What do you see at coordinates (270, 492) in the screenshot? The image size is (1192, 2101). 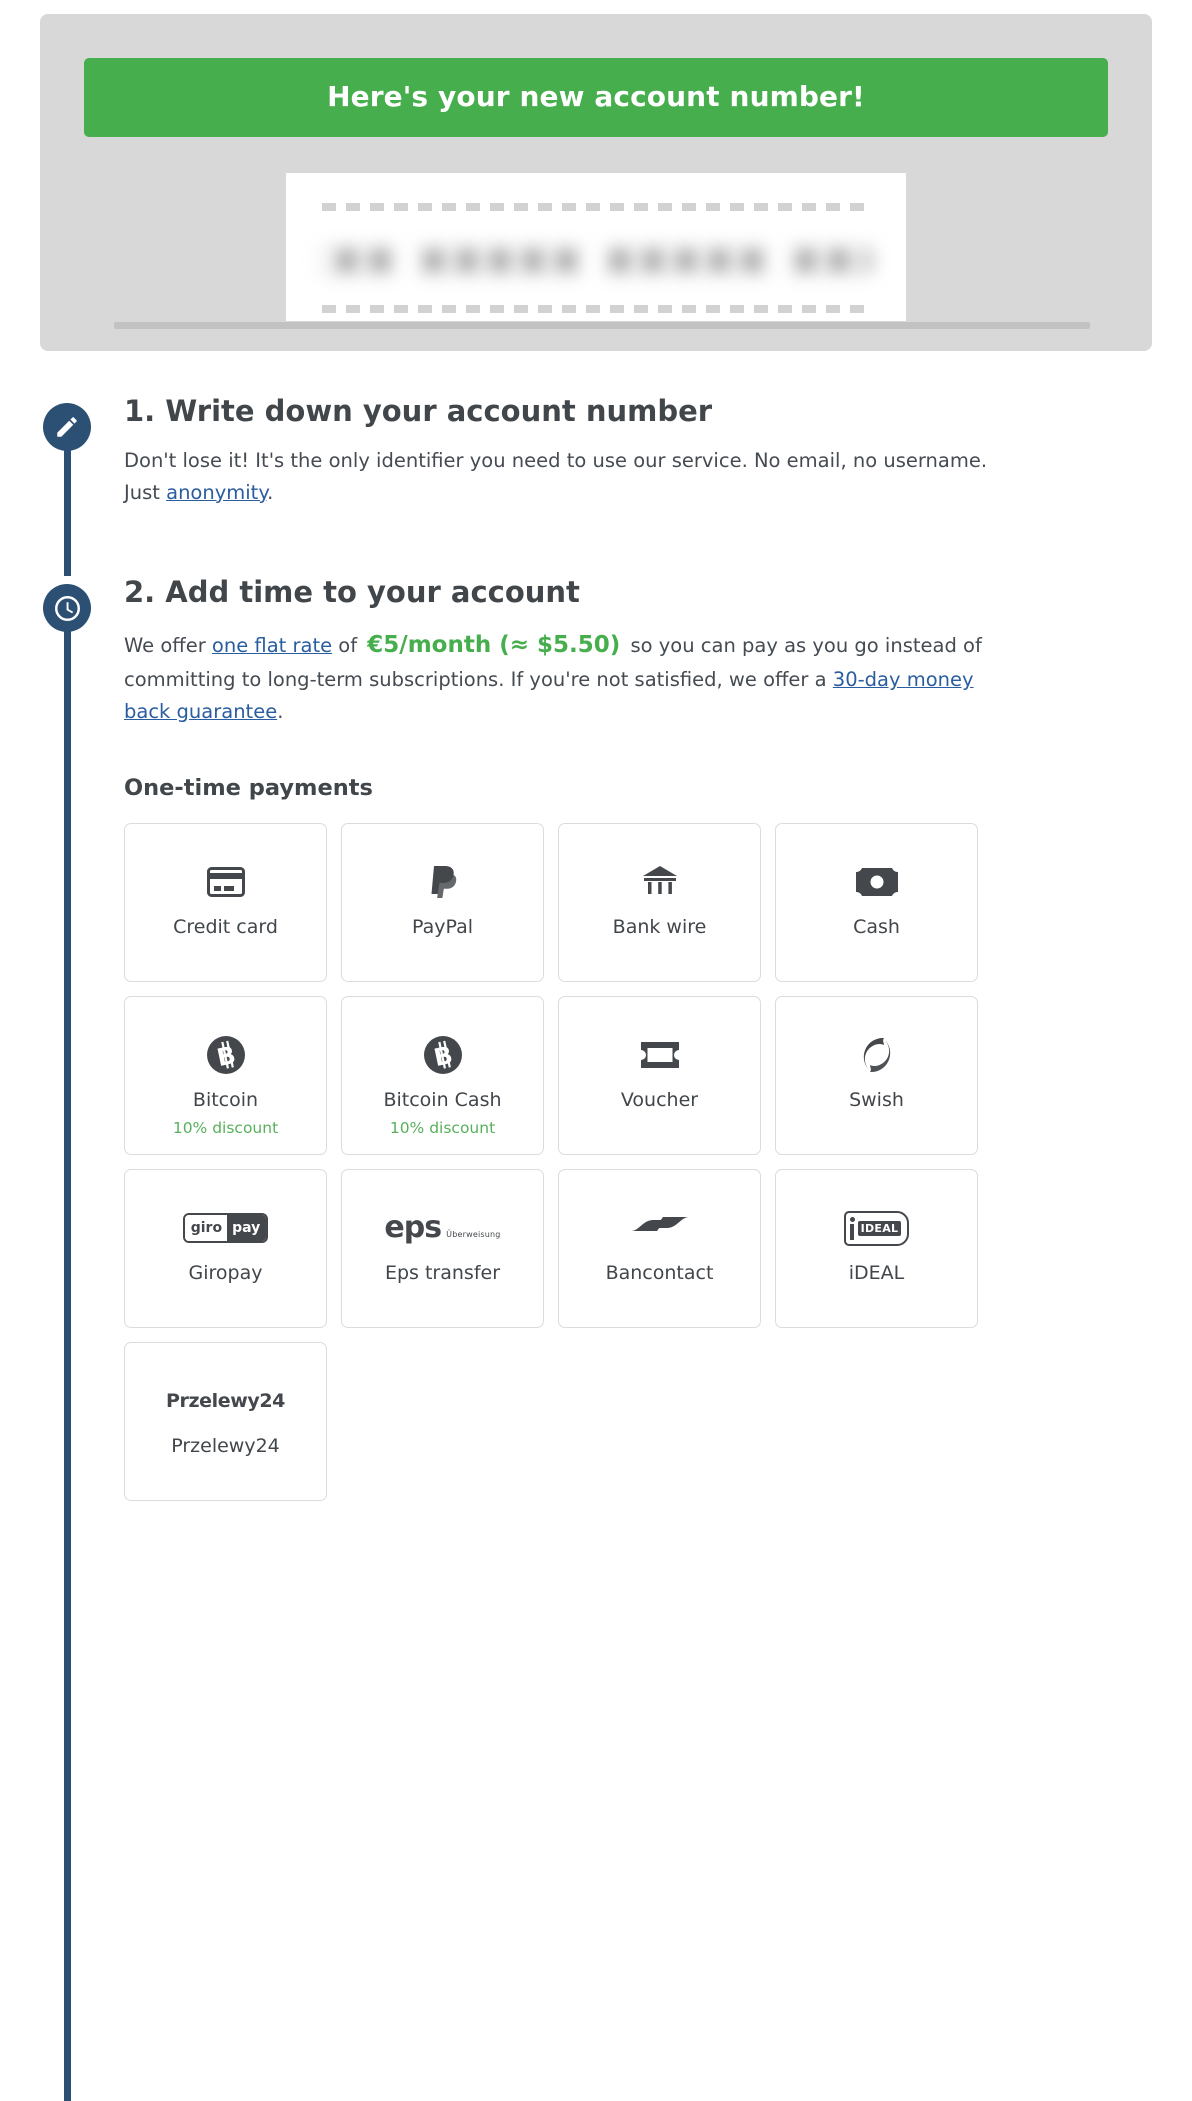 I see `step-1-body-period: .` at bounding box center [270, 492].